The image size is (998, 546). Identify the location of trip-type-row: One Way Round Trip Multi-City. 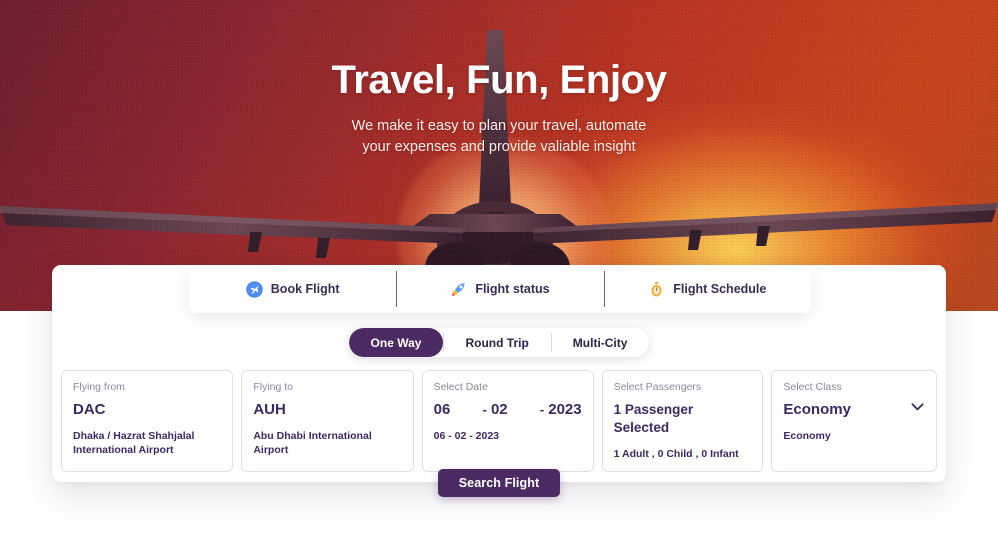
(499, 342).